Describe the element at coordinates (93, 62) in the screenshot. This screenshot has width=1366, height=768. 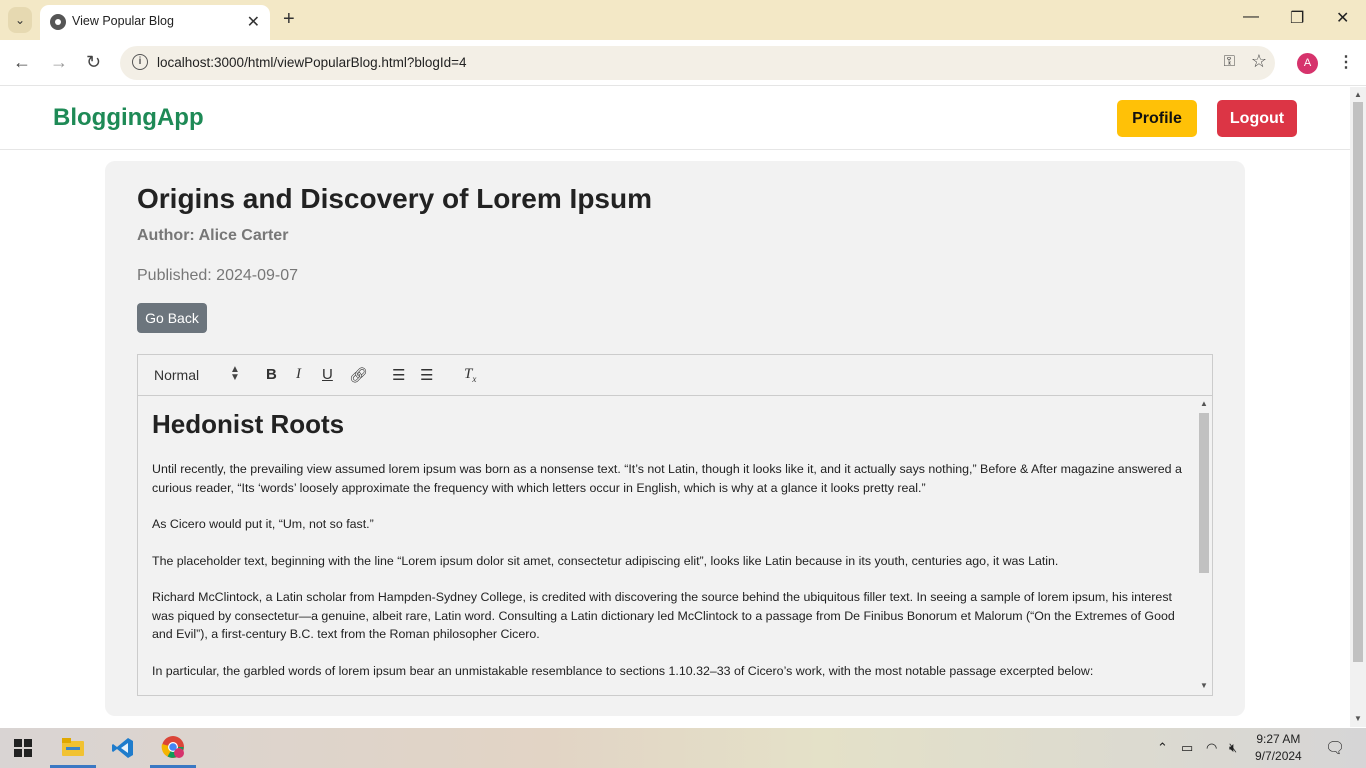
I see `reload-icon: ↻` at that location.